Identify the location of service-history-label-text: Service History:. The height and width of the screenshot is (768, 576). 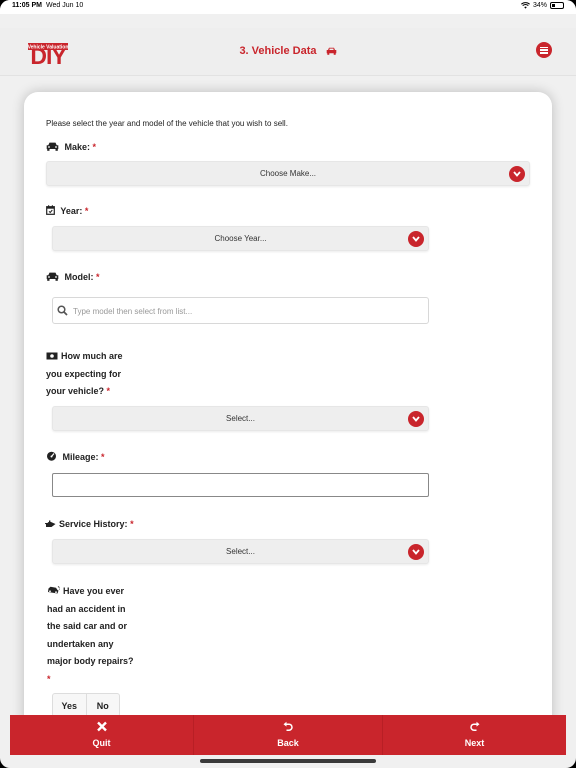
(93, 524).